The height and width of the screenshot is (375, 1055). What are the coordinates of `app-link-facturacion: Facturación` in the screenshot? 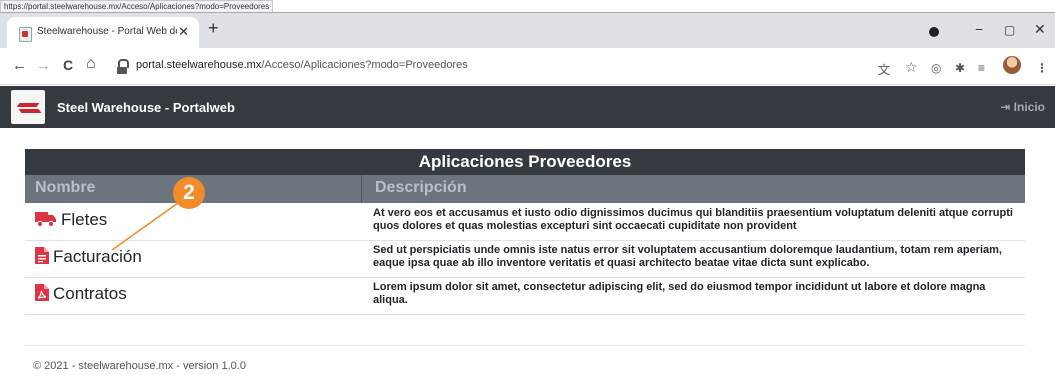 It's located at (88, 257).